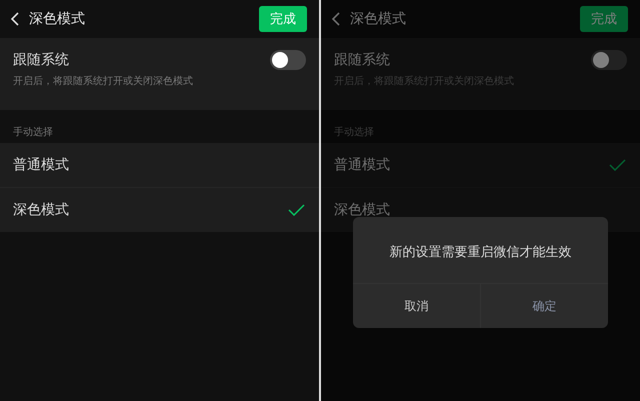  What do you see at coordinates (544, 306) in the screenshot?
I see `dialog-button: 确定` at bounding box center [544, 306].